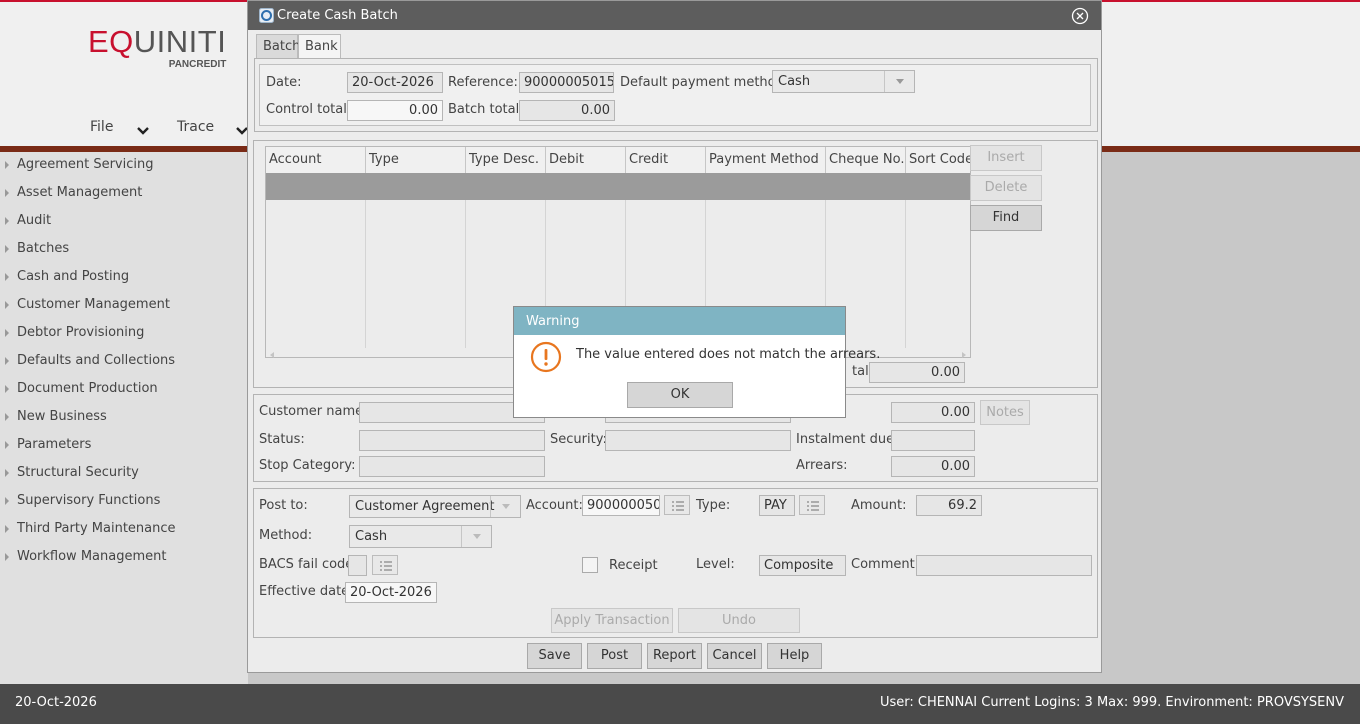  I want to click on list-icon, so click(678, 506).